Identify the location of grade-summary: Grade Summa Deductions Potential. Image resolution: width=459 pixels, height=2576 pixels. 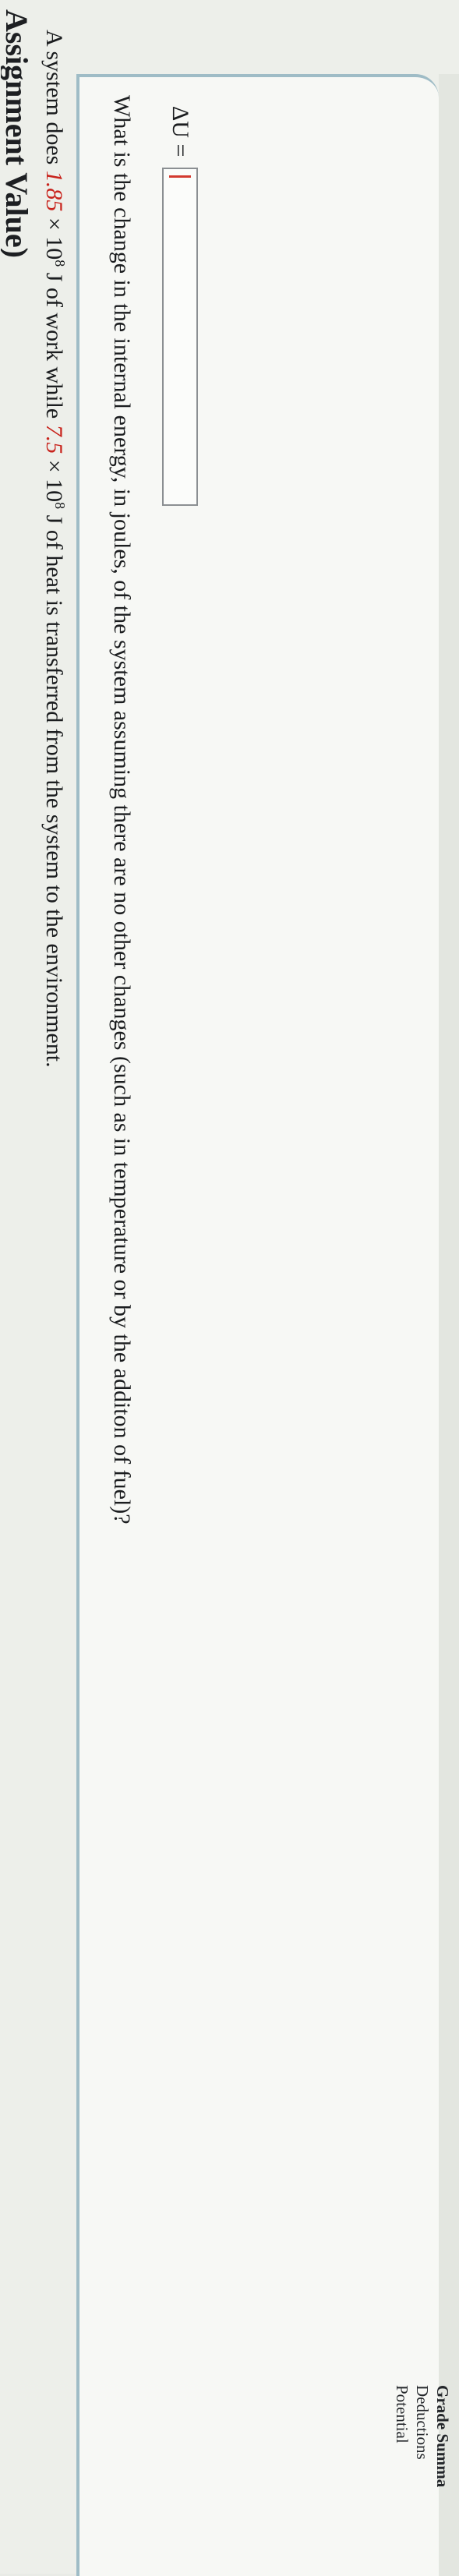
(422, 2436).